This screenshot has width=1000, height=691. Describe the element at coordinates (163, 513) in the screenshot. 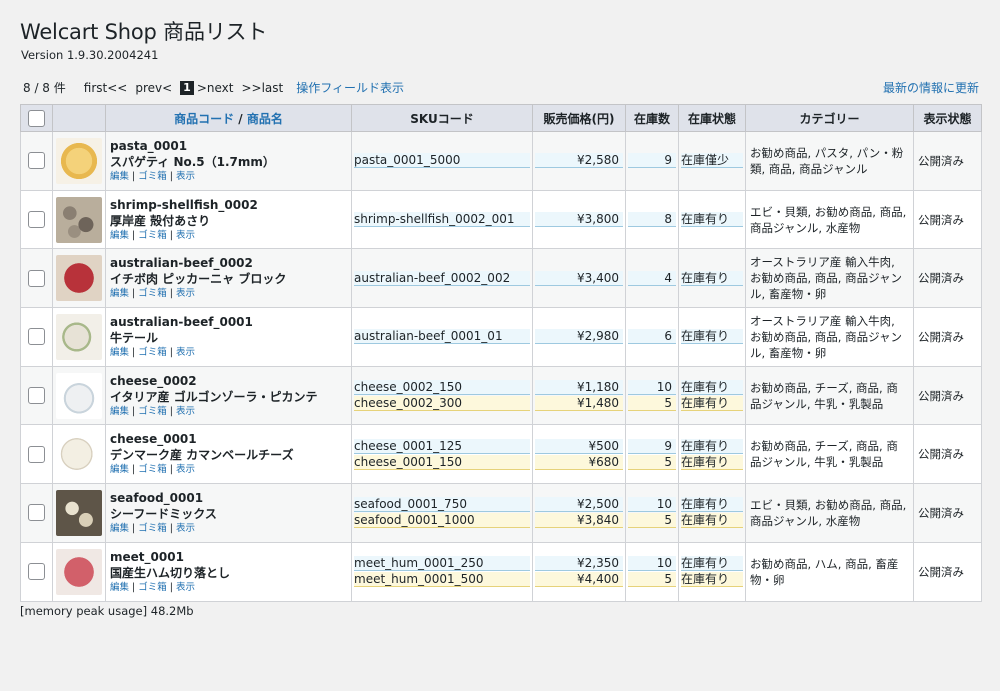

I see `item-name: シーフードミックス` at that location.